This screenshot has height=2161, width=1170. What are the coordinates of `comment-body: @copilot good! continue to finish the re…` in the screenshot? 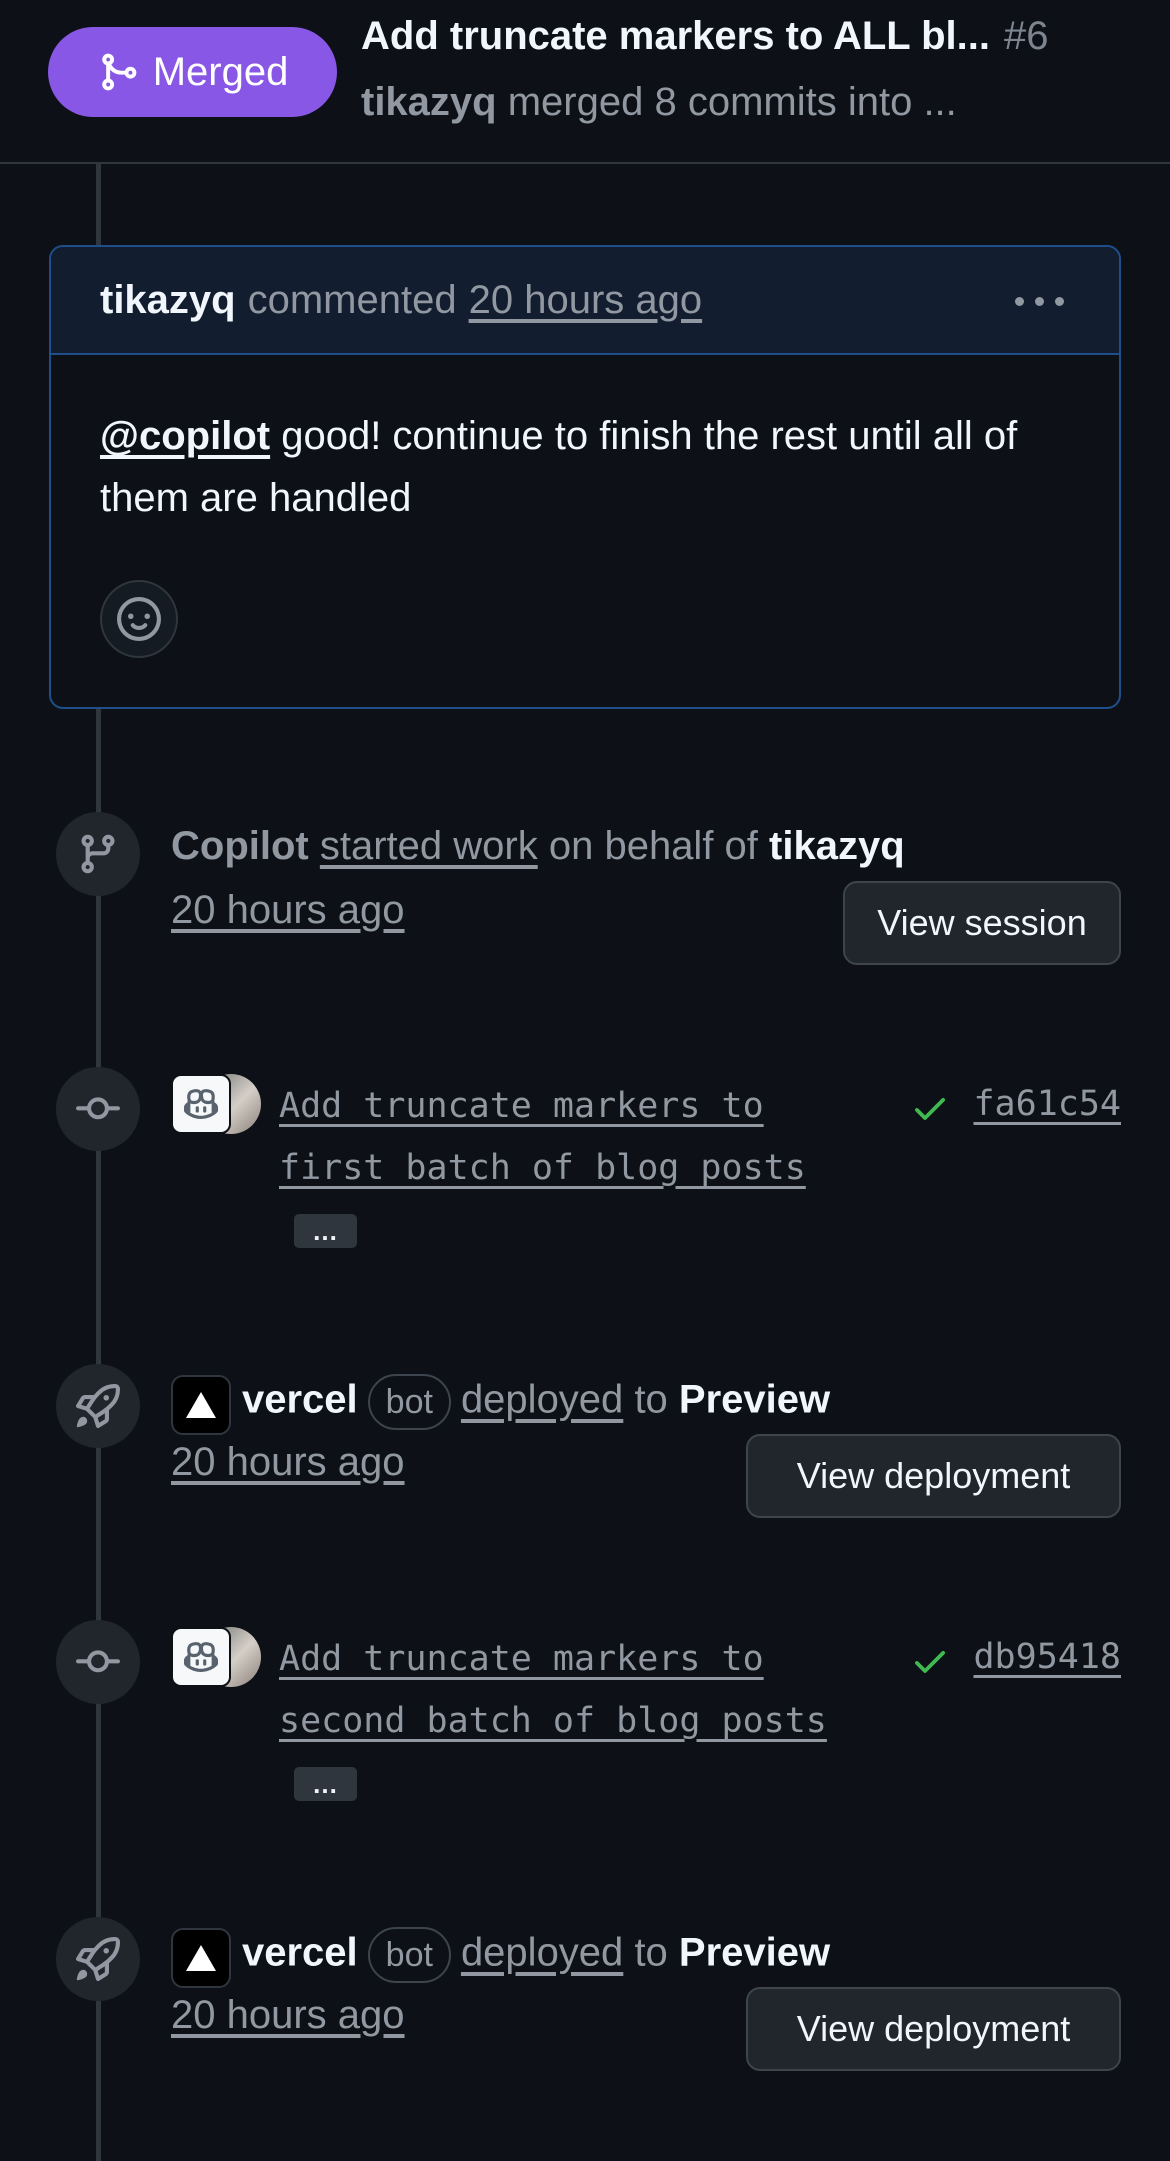 It's located at (585, 442).